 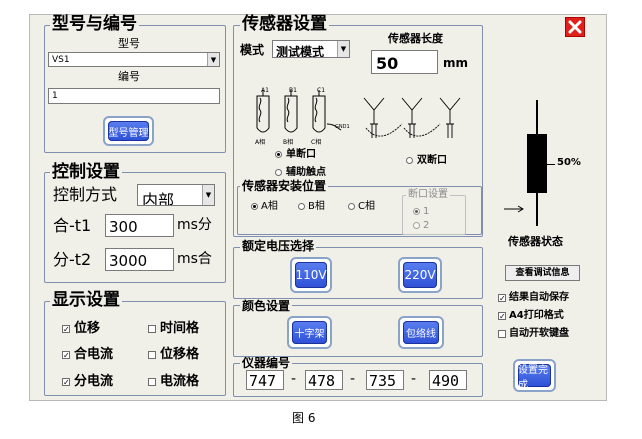 What do you see at coordinates (284, 186) in the screenshot?
I see `mount-group-title: 传感器安装位置` at bounding box center [284, 186].